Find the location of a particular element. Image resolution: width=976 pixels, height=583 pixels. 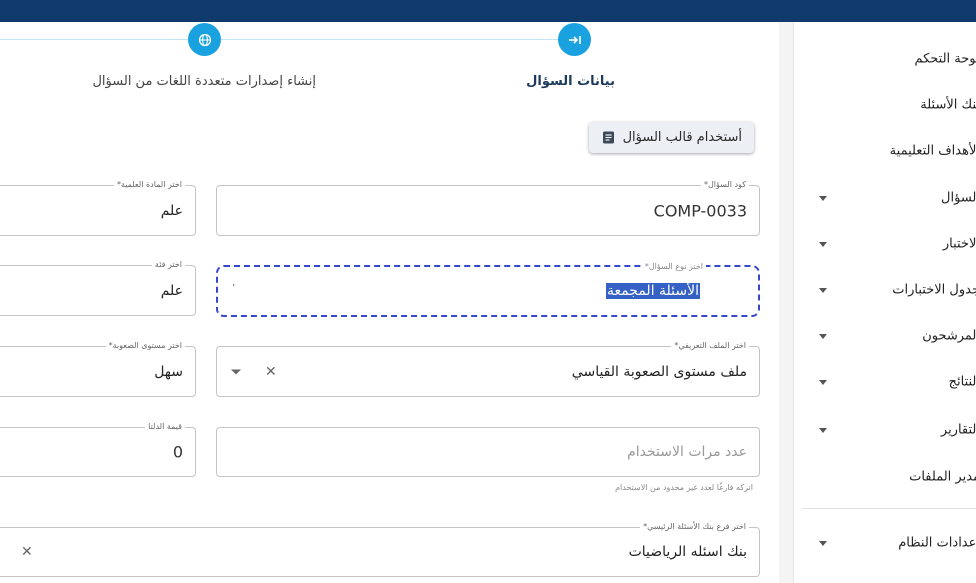

sidebar-item-results: النتائج is located at coordinates (885, 382).